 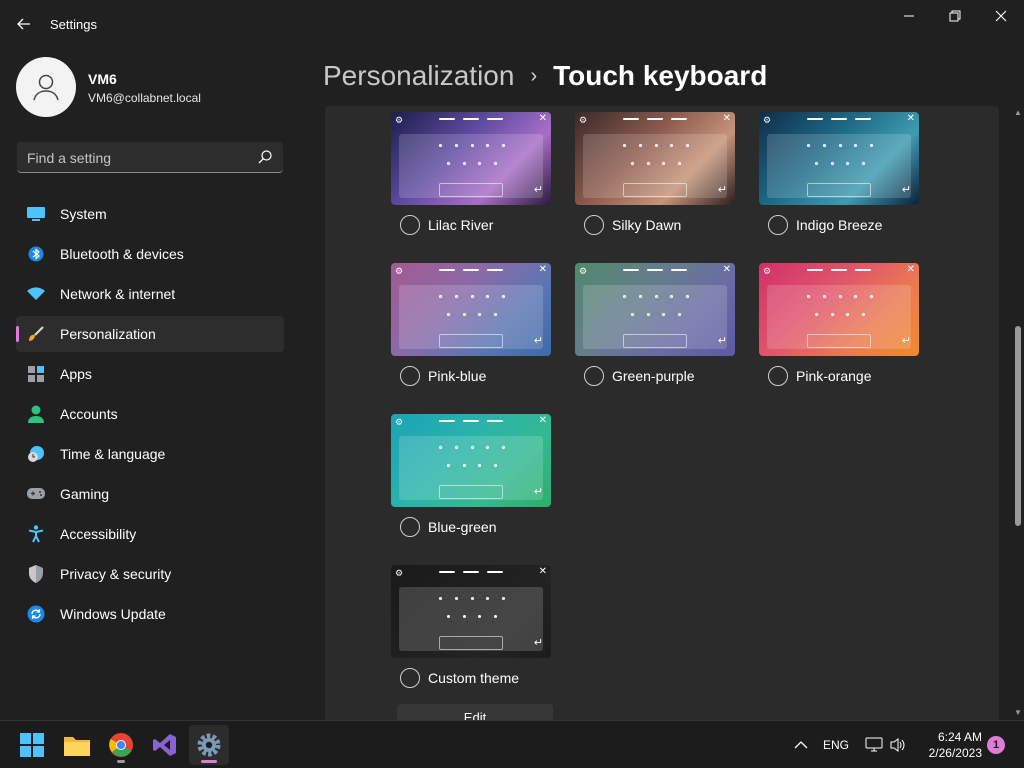 What do you see at coordinates (121, 745) in the screenshot?
I see `taskbar-chrome` at bounding box center [121, 745].